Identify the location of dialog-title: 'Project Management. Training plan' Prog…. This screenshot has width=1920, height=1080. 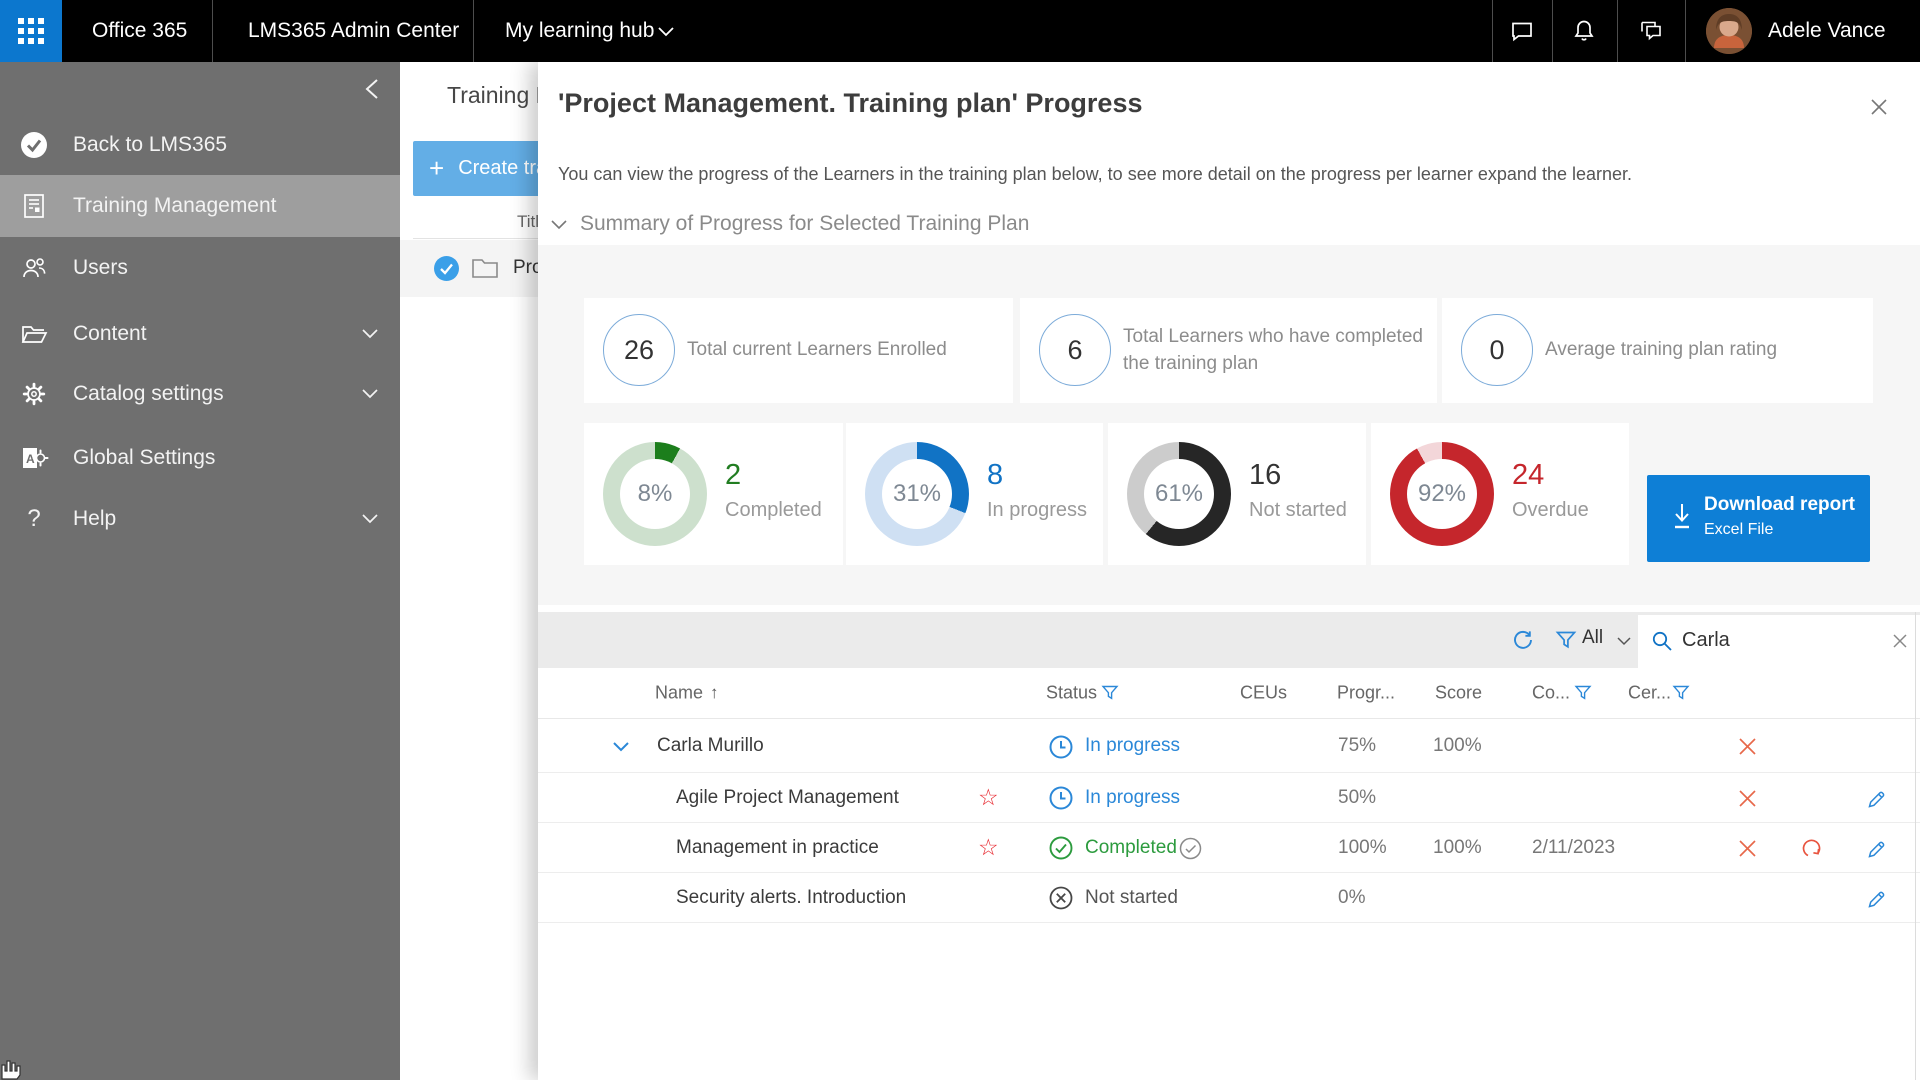
(850, 103).